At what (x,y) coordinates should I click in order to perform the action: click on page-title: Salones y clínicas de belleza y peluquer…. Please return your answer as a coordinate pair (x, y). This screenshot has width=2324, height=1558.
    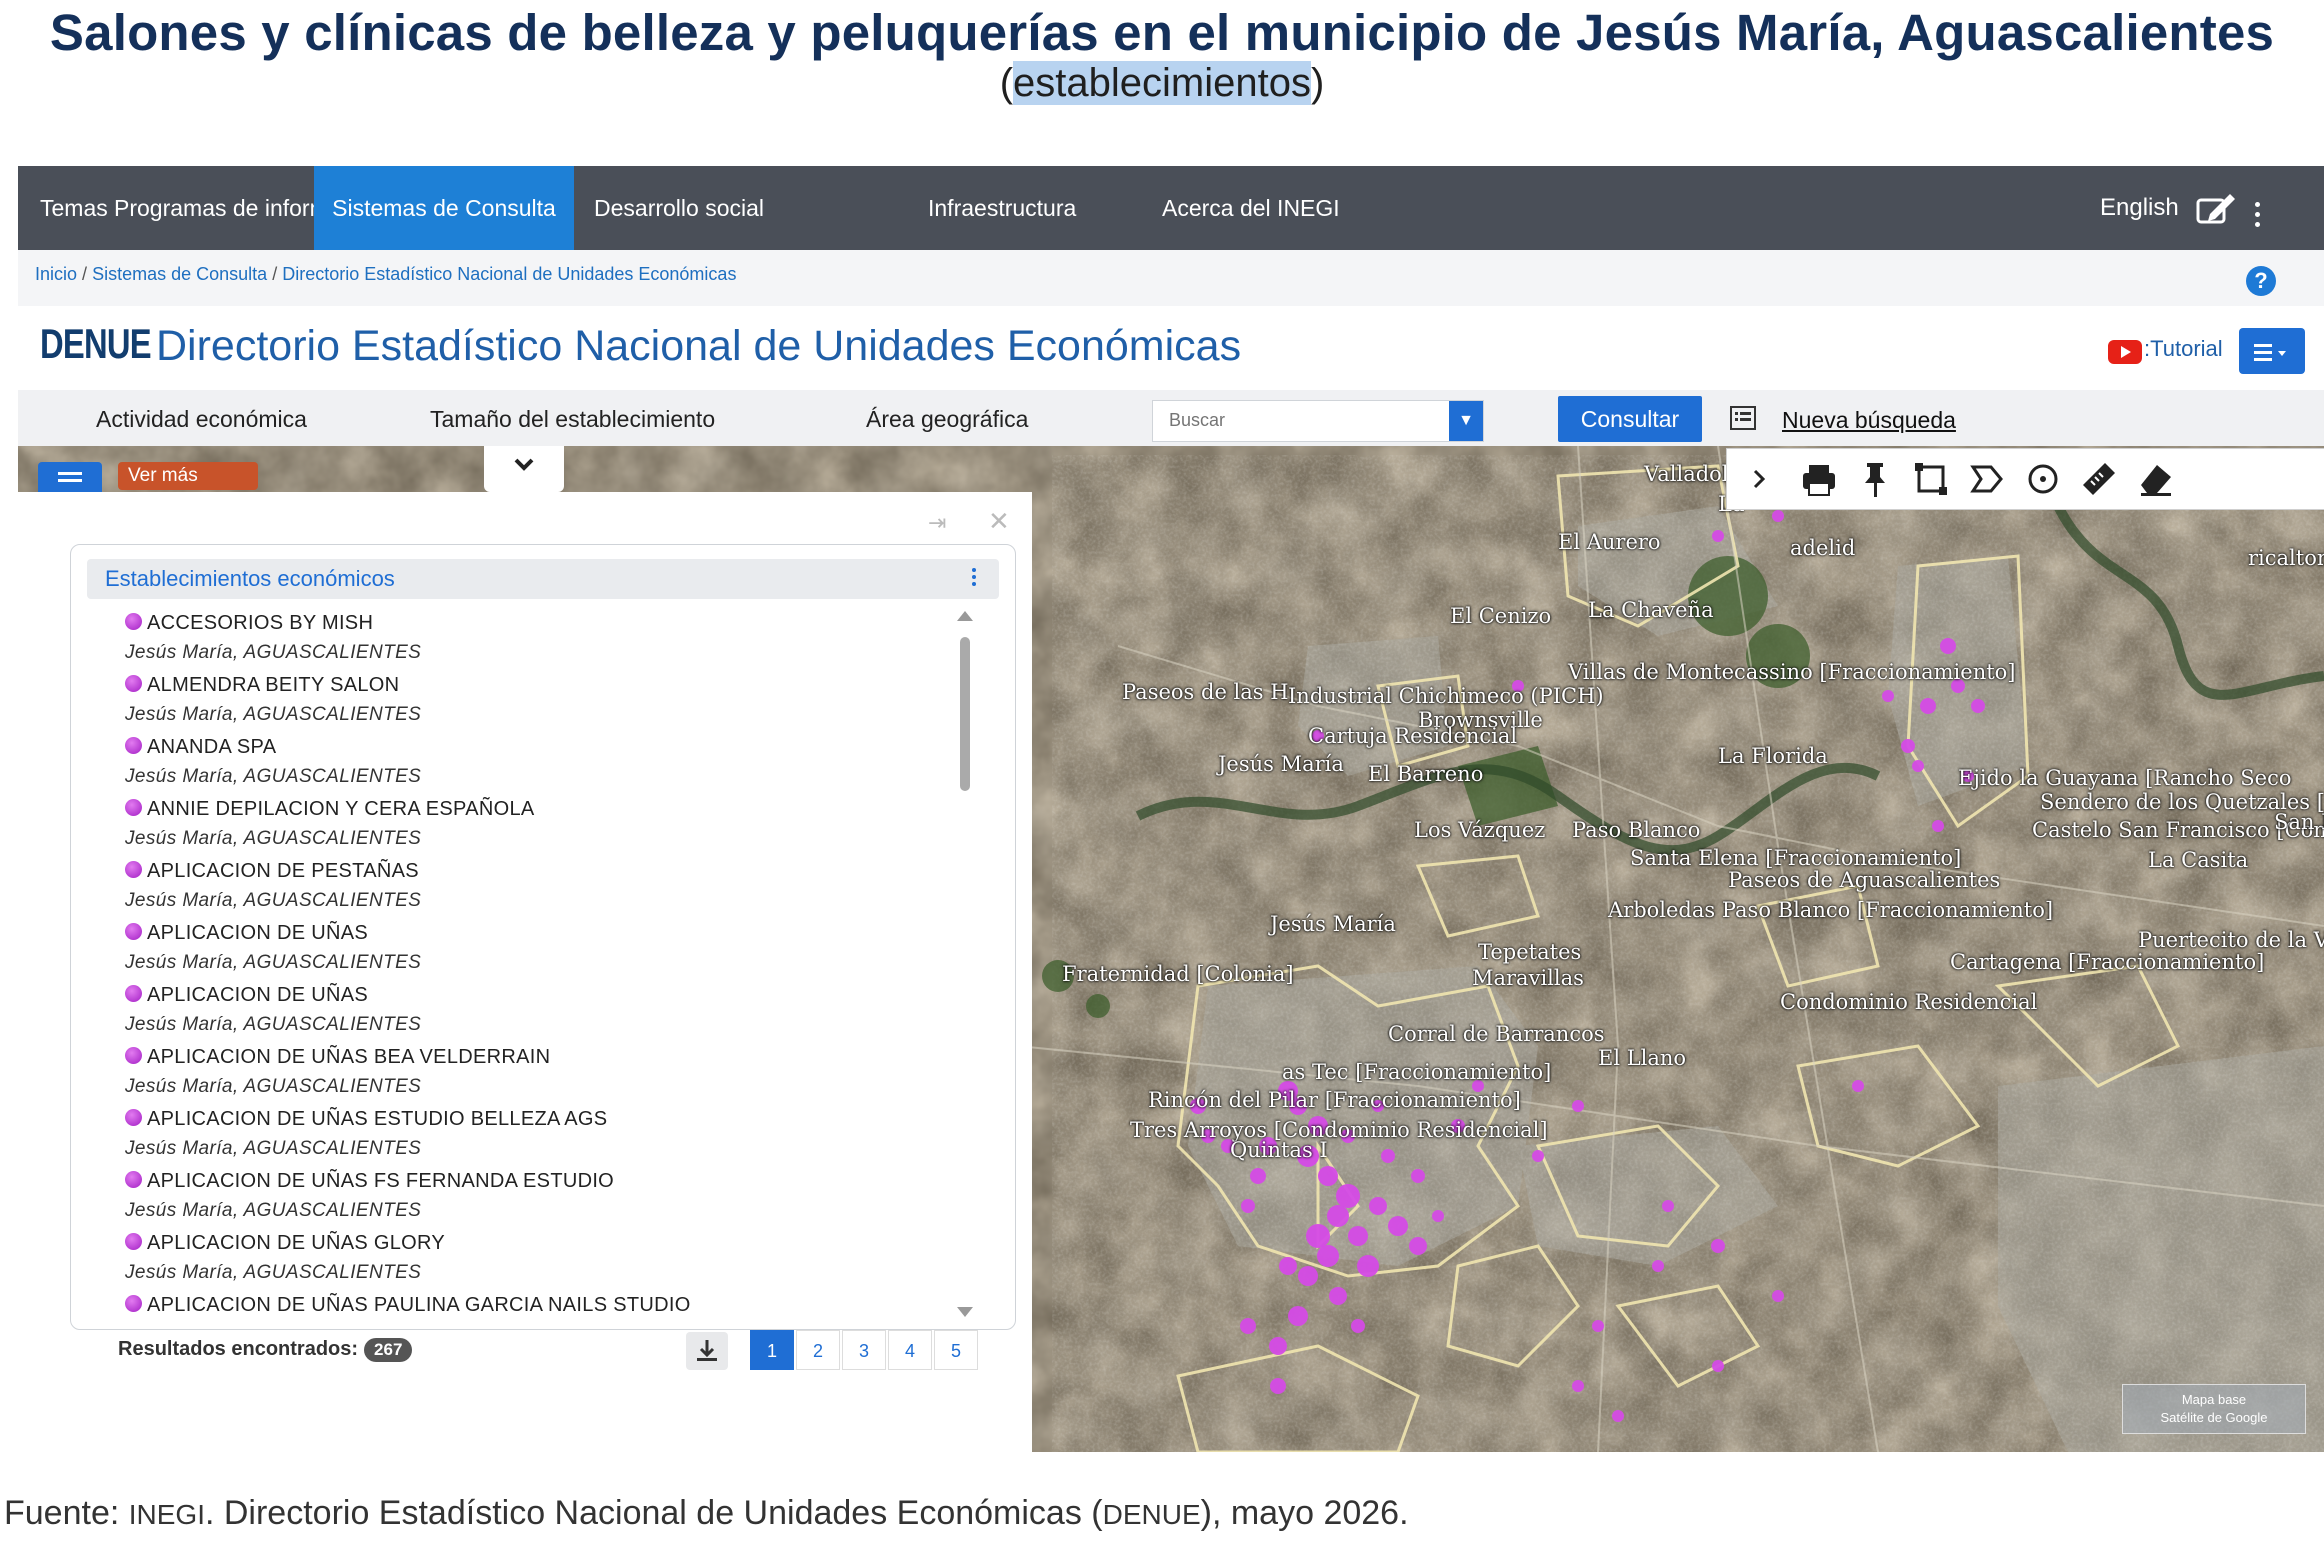
    Looking at the image, I should click on (1162, 32).